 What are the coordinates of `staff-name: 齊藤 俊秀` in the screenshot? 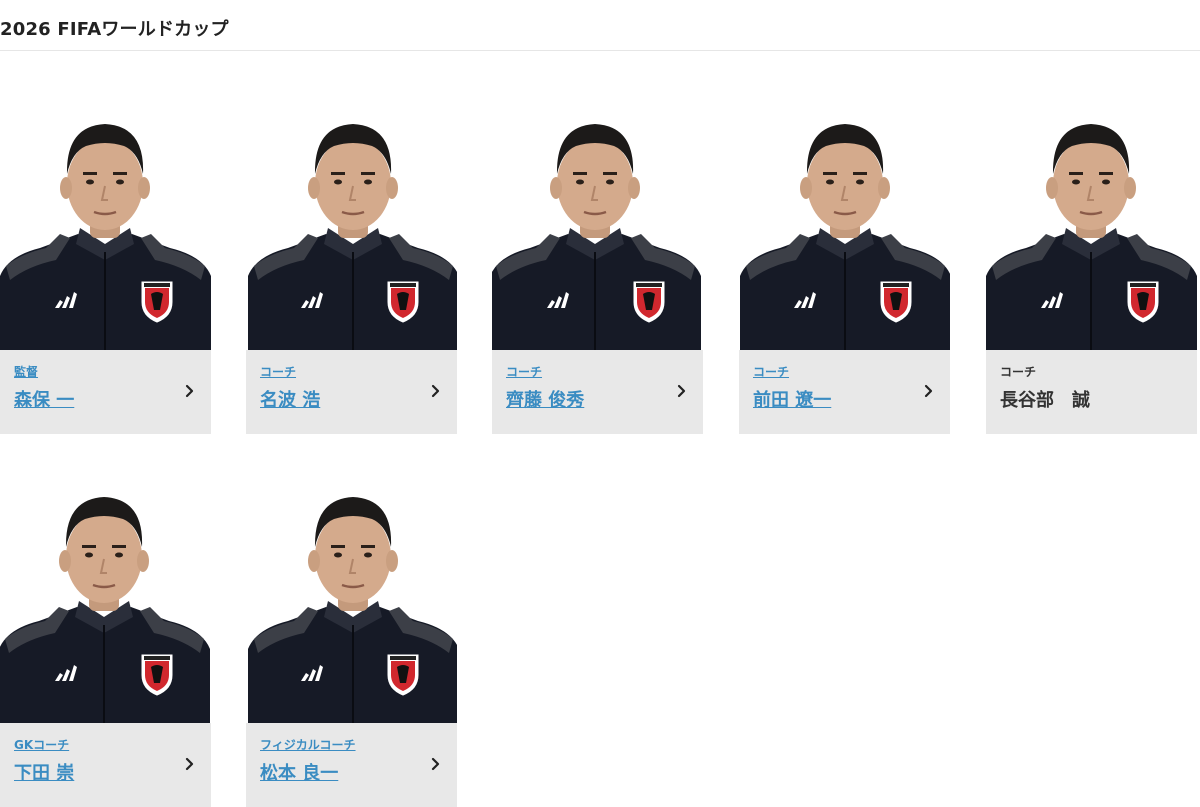 It's located at (545, 401).